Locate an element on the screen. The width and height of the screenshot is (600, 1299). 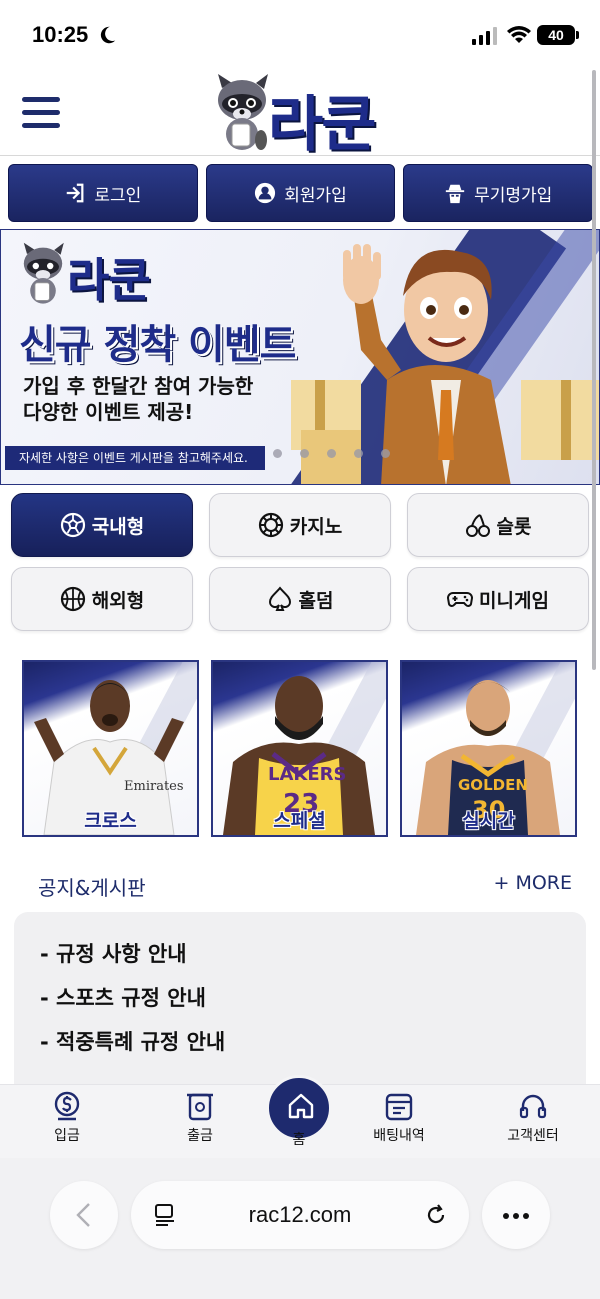
card-cross: Emirates 크로스 is located at coordinates (110, 748).